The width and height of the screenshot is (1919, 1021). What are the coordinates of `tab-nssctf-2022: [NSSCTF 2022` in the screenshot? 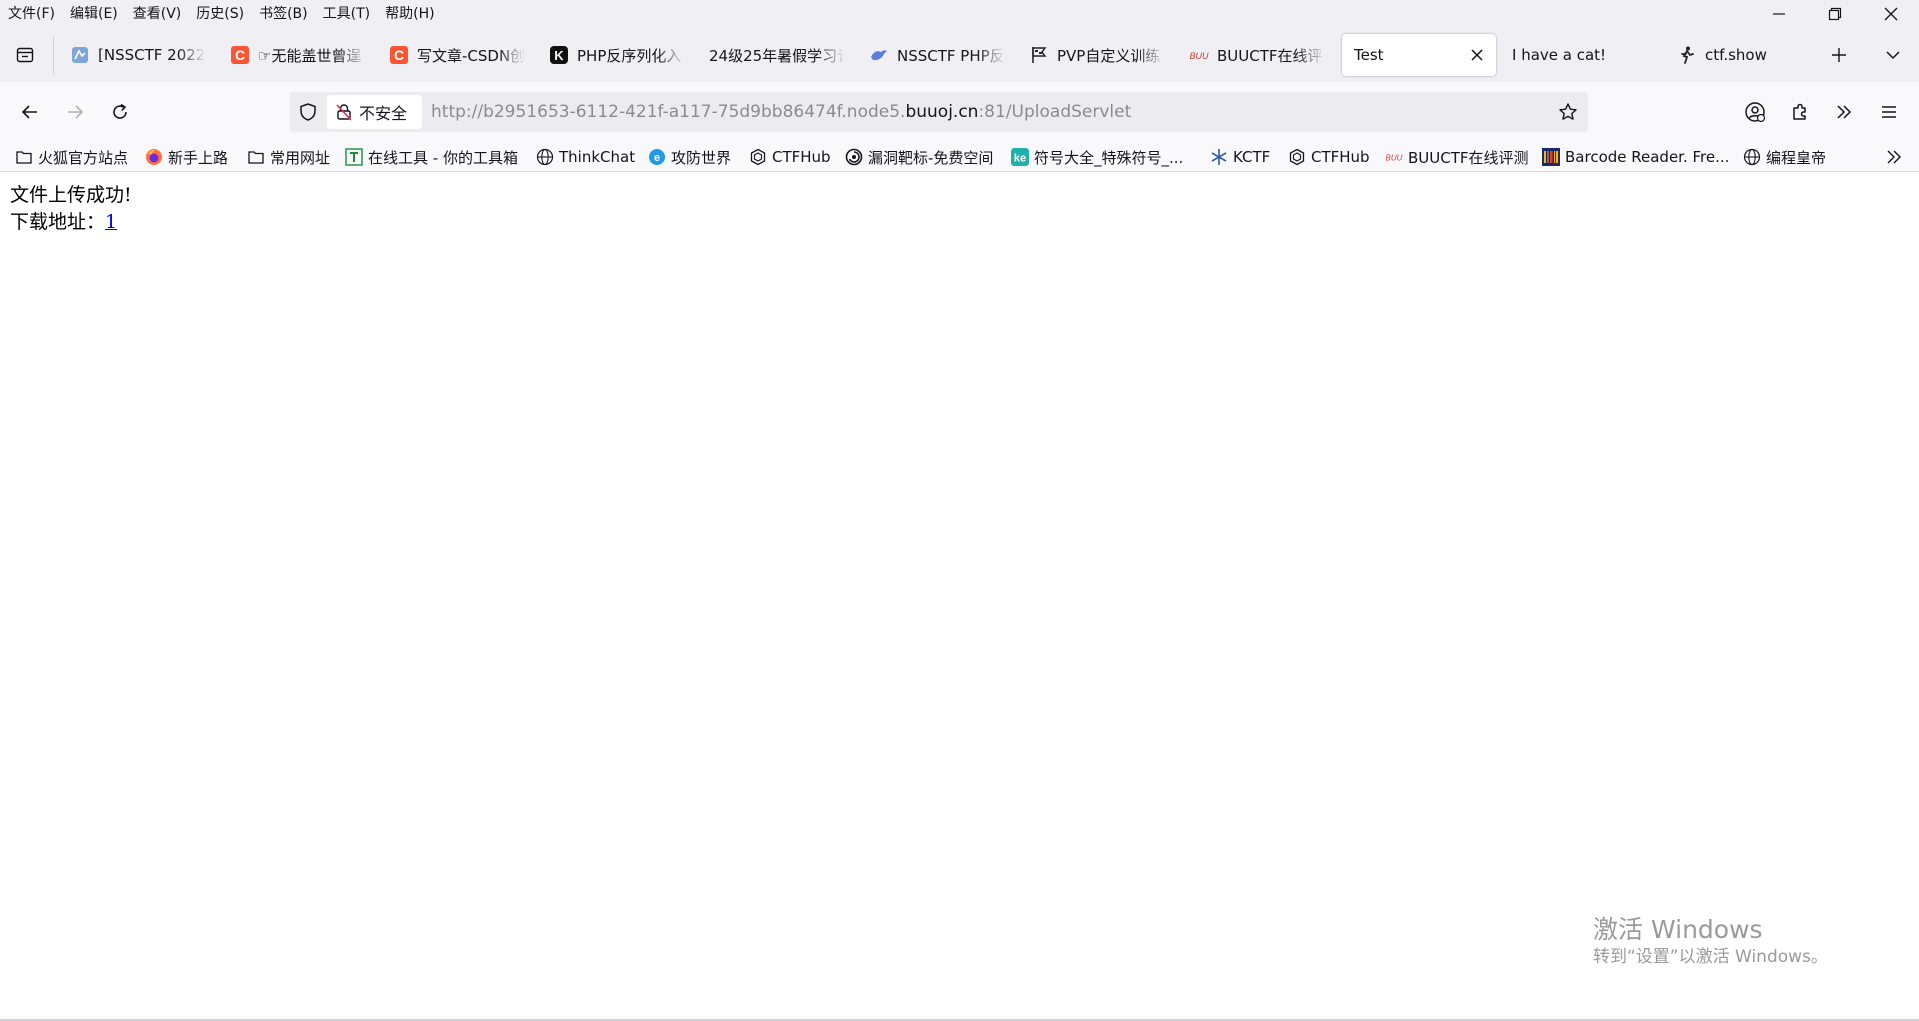 It's located at (132, 55).